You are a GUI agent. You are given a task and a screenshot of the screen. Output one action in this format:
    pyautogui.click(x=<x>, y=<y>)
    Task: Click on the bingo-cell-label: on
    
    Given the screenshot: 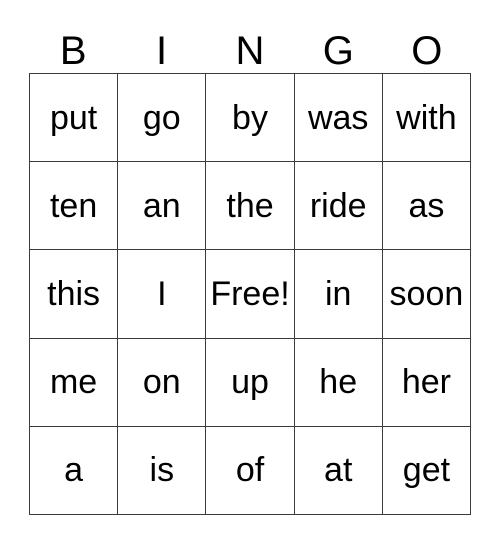 What is the action you would take?
    pyautogui.click(x=161, y=382)
    